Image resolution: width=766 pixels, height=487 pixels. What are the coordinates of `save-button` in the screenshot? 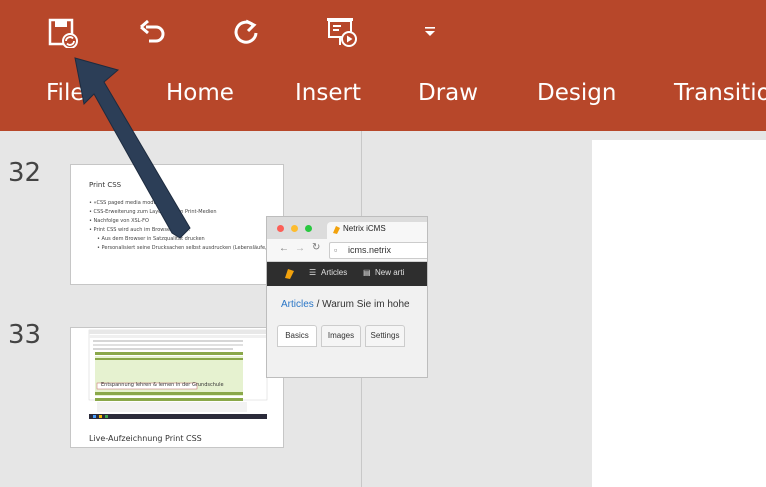 It's located at (62, 32).